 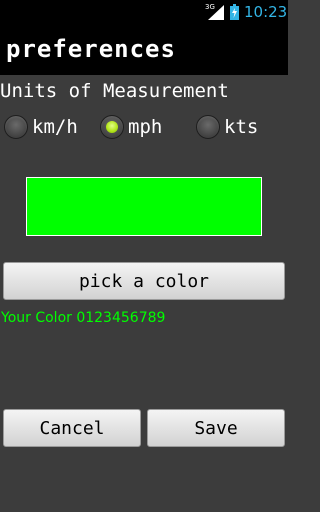 What do you see at coordinates (216, 428) in the screenshot?
I see `save-button: Save` at bounding box center [216, 428].